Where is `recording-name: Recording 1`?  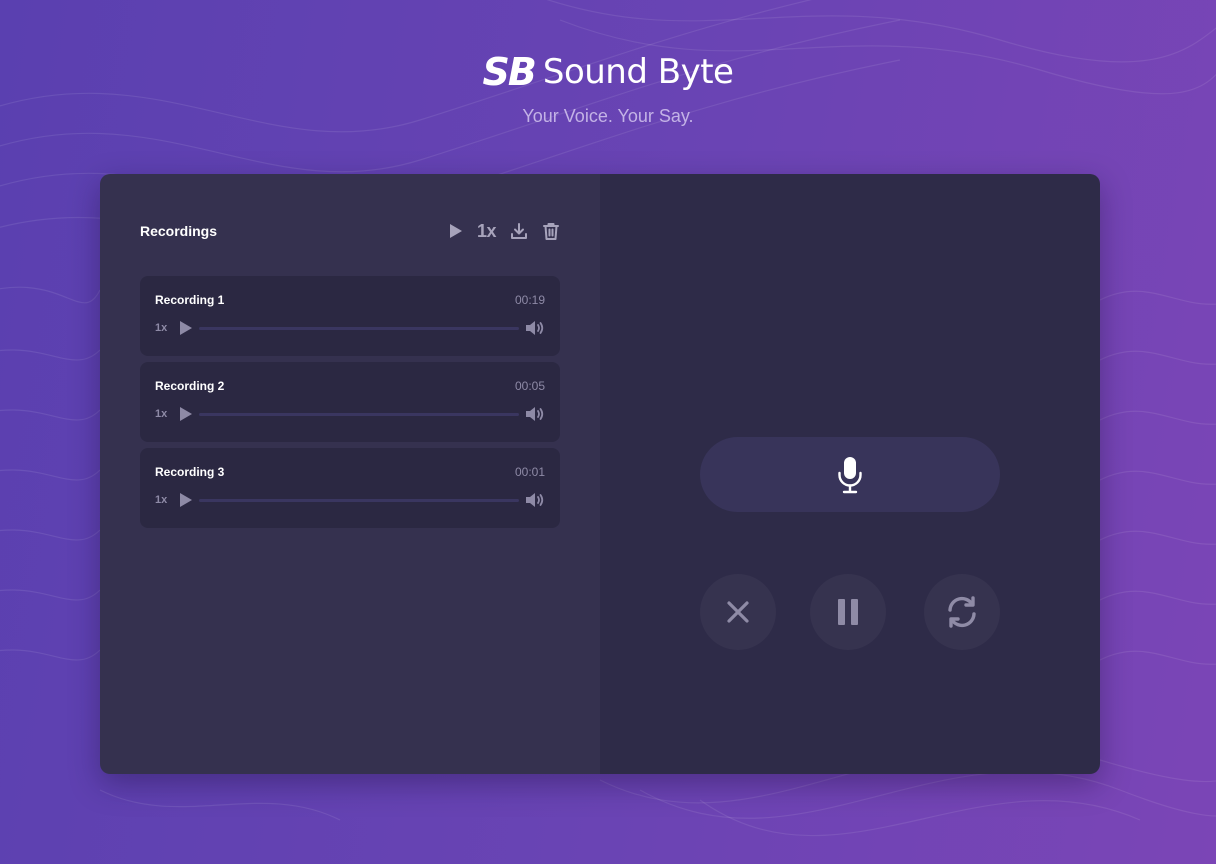 recording-name: Recording 1 is located at coordinates (190, 300).